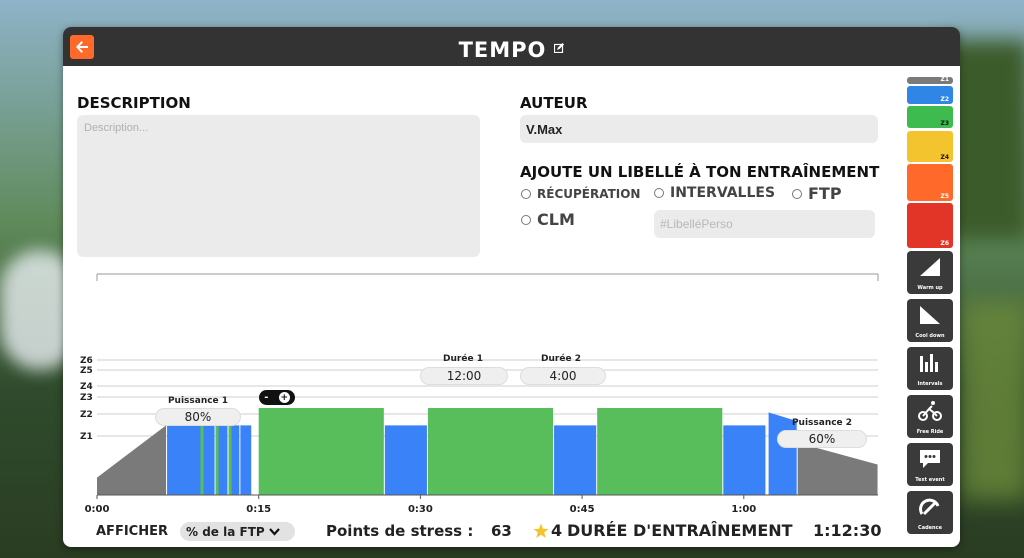 The width and height of the screenshot is (1024, 558). Describe the element at coordinates (944, 99) in the screenshot. I see `zone-label: Z2` at that location.